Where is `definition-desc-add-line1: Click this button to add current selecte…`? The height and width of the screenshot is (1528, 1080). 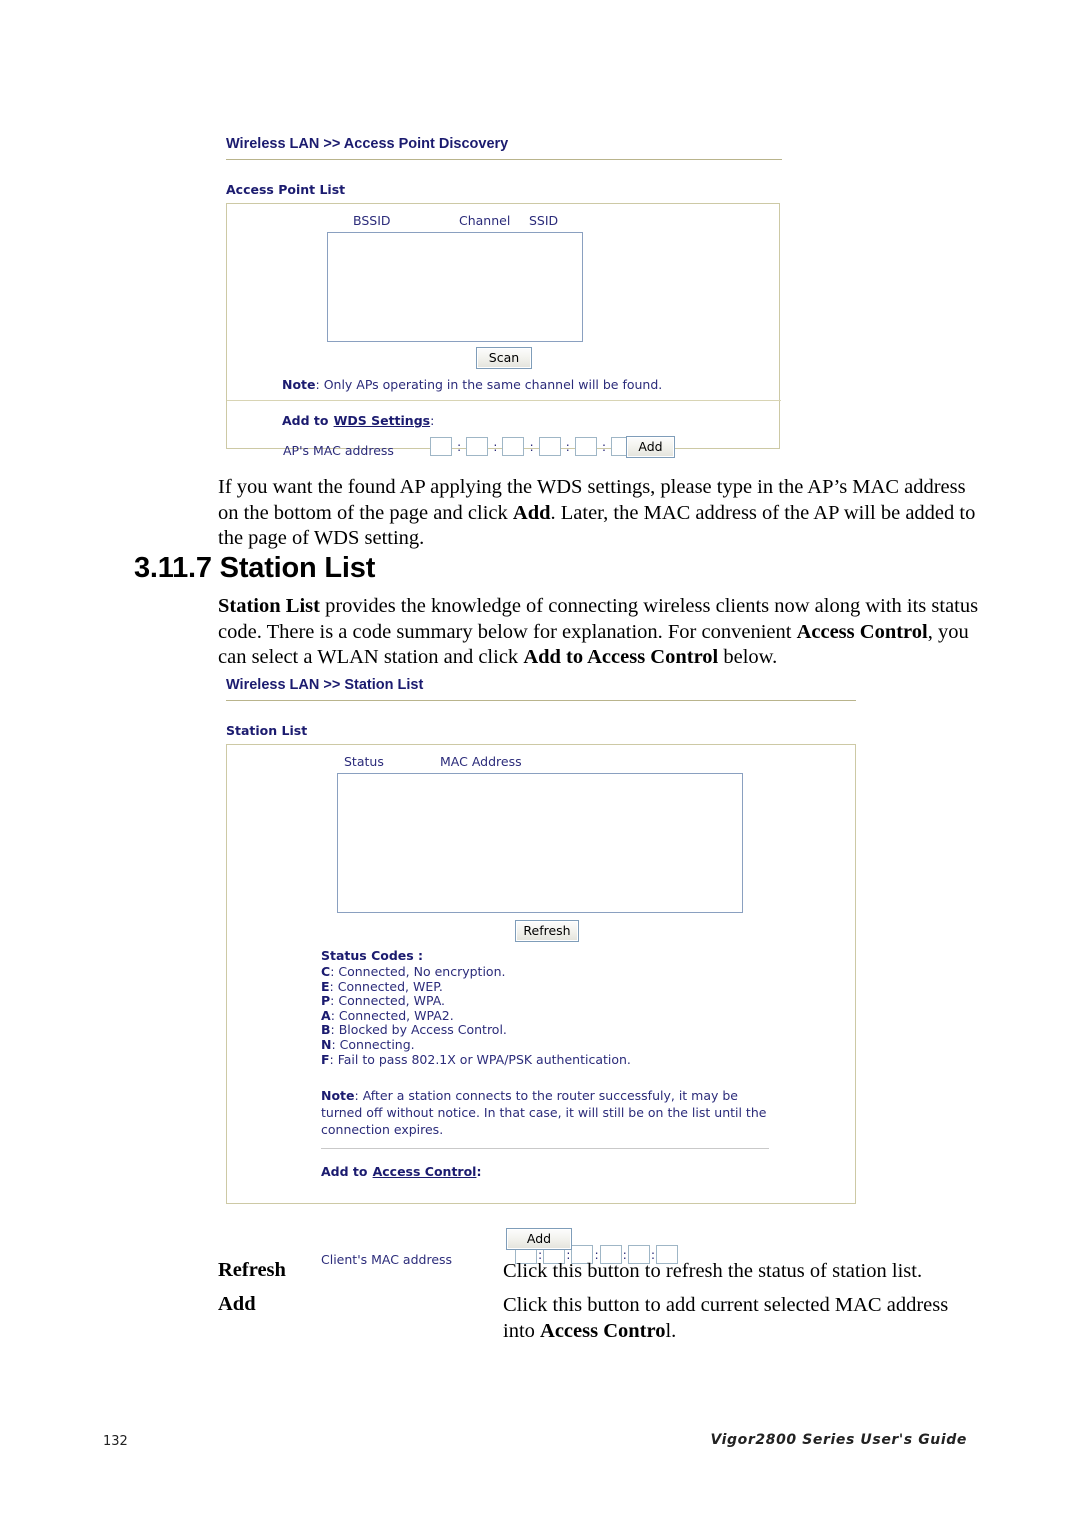 definition-desc-add-line1: Click this button to add current selecte… is located at coordinates (726, 1305).